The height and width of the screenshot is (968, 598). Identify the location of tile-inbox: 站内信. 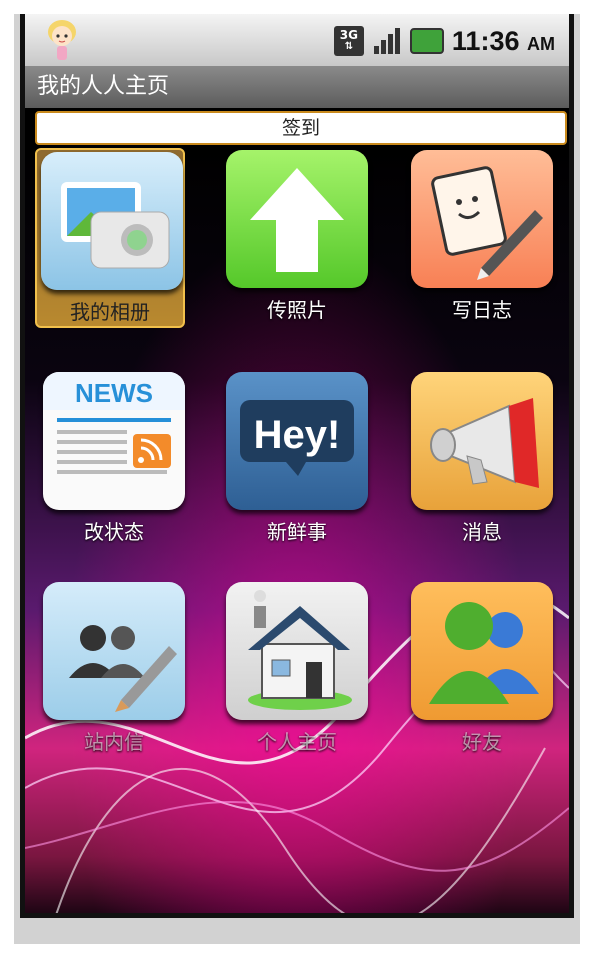
(114, 670).